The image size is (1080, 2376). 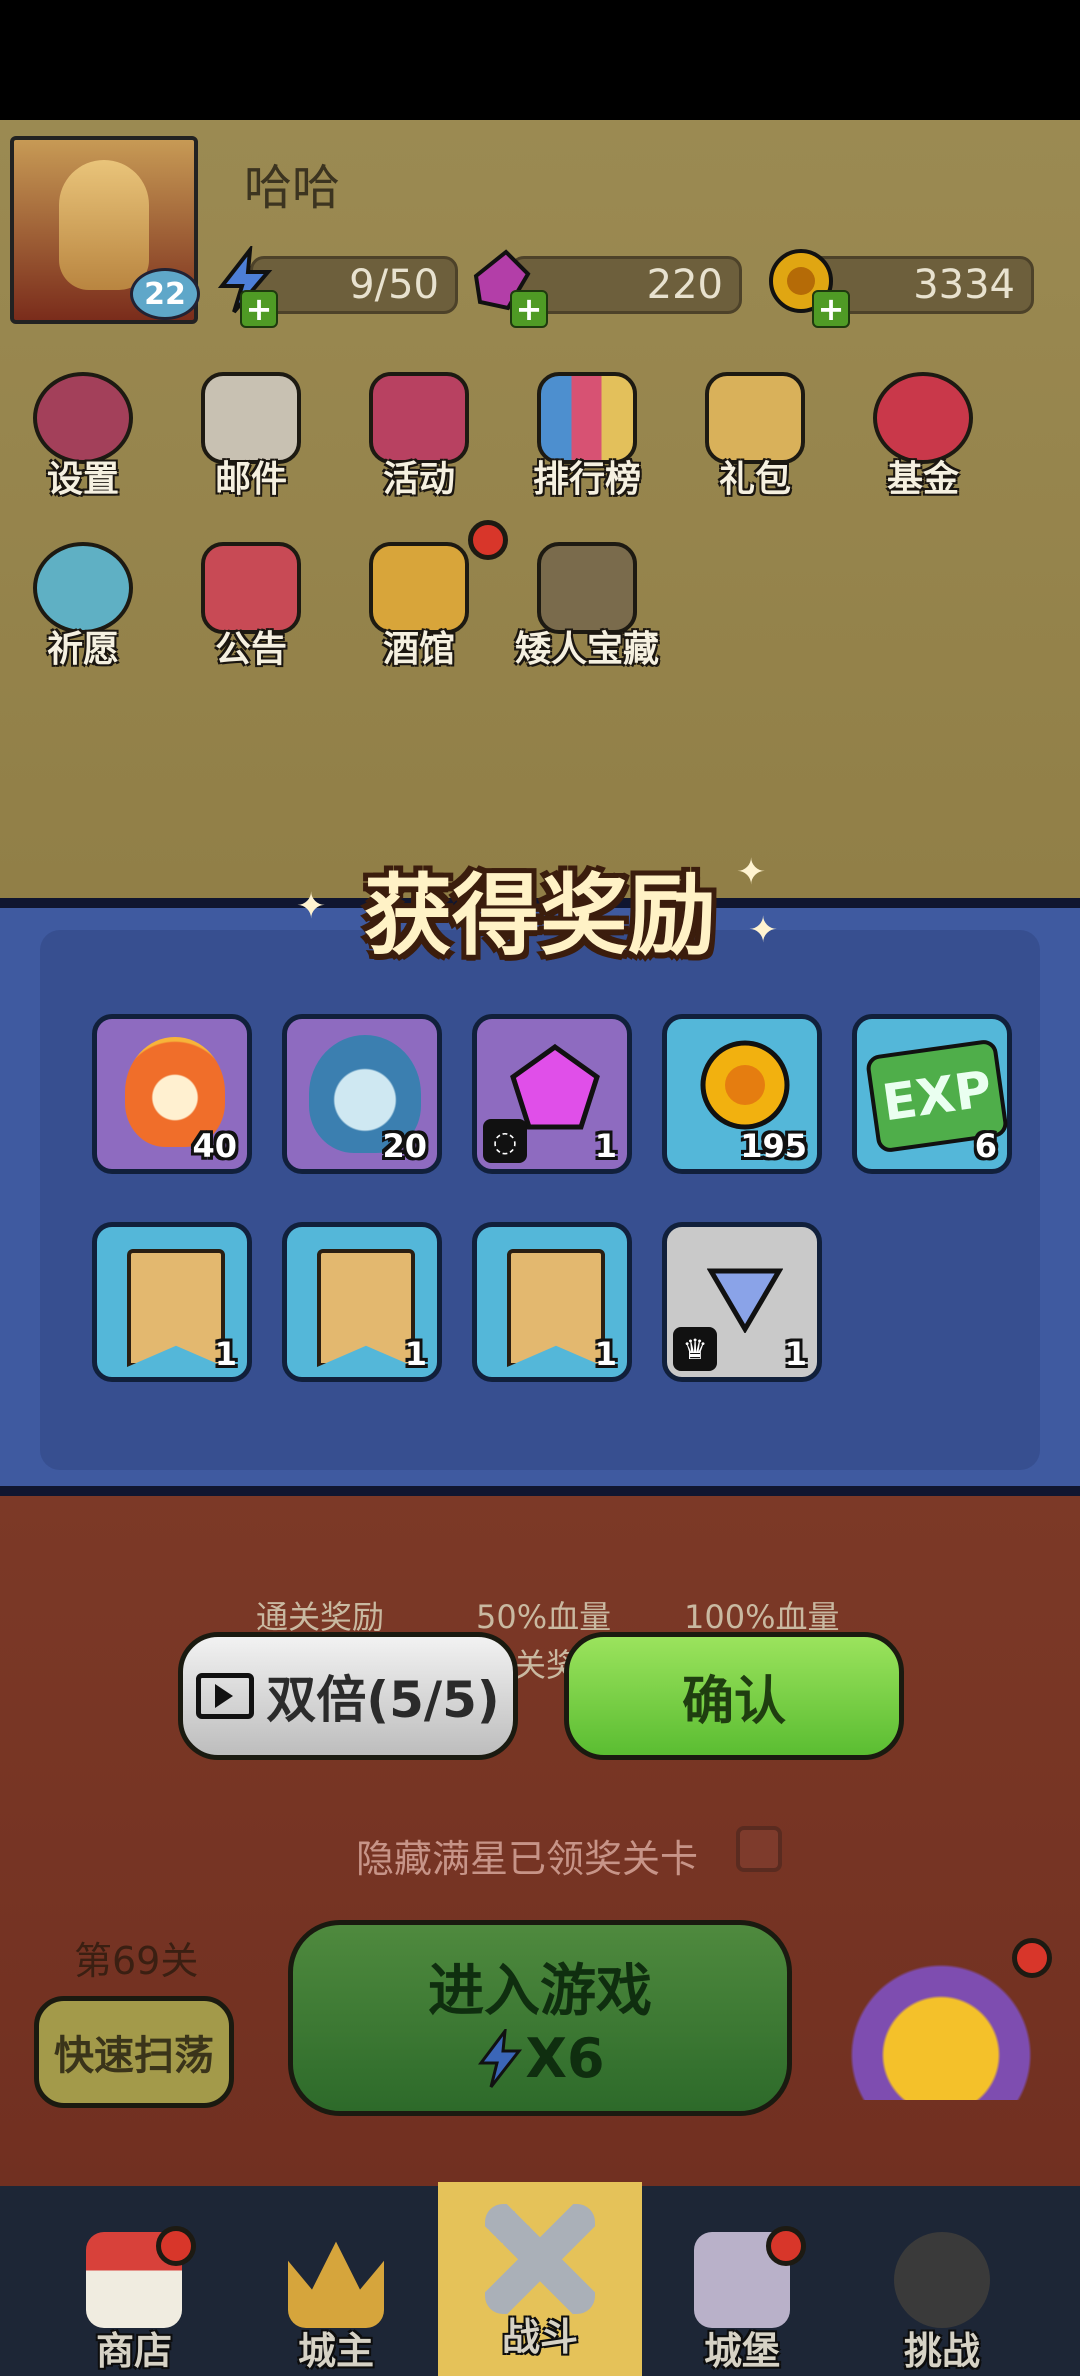 What do you see at coordinates (366, 1308) in the screenshot?
I see `necklace-scroll-icon` at bounding box center [366, 1308].